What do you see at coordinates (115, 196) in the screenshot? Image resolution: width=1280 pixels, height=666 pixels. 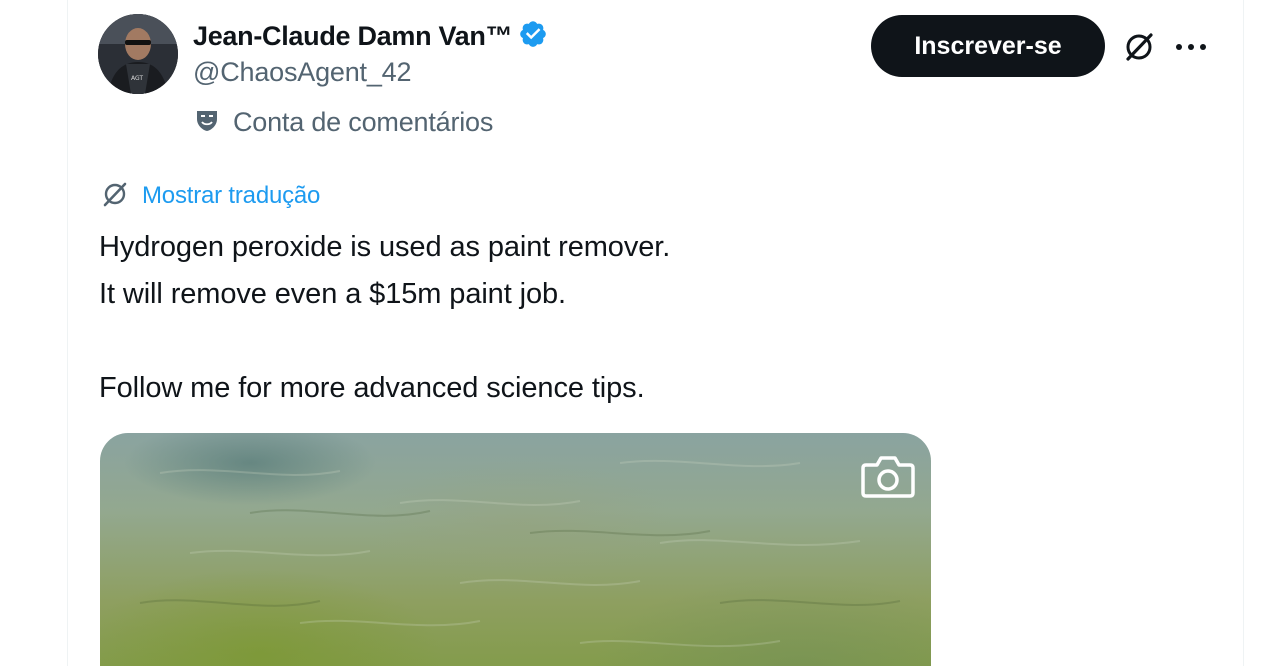 I see `translate-icon` at bounding box center [115, 196].